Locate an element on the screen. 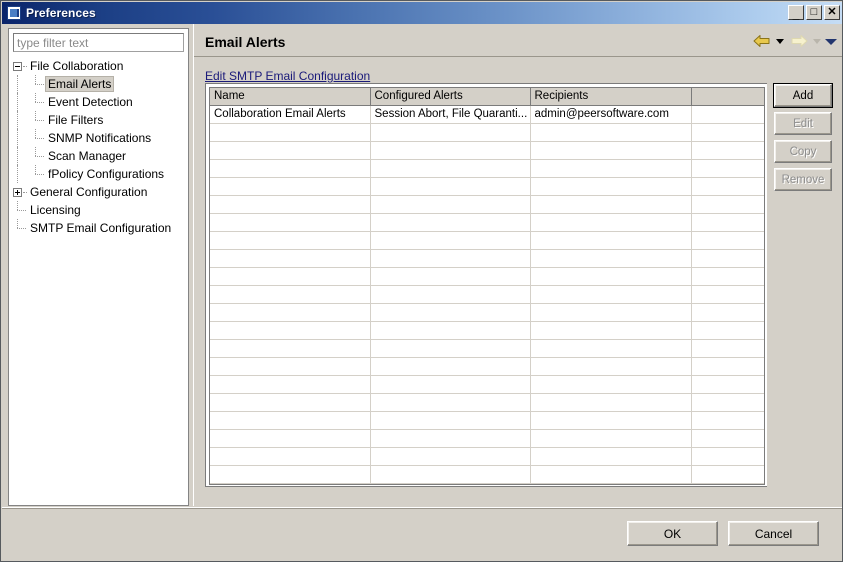 Image resolution: width=843 pixels, height=562 pixels. sidebar-item-scan-manager: Scan Manager is located at coordinates (98, 156).